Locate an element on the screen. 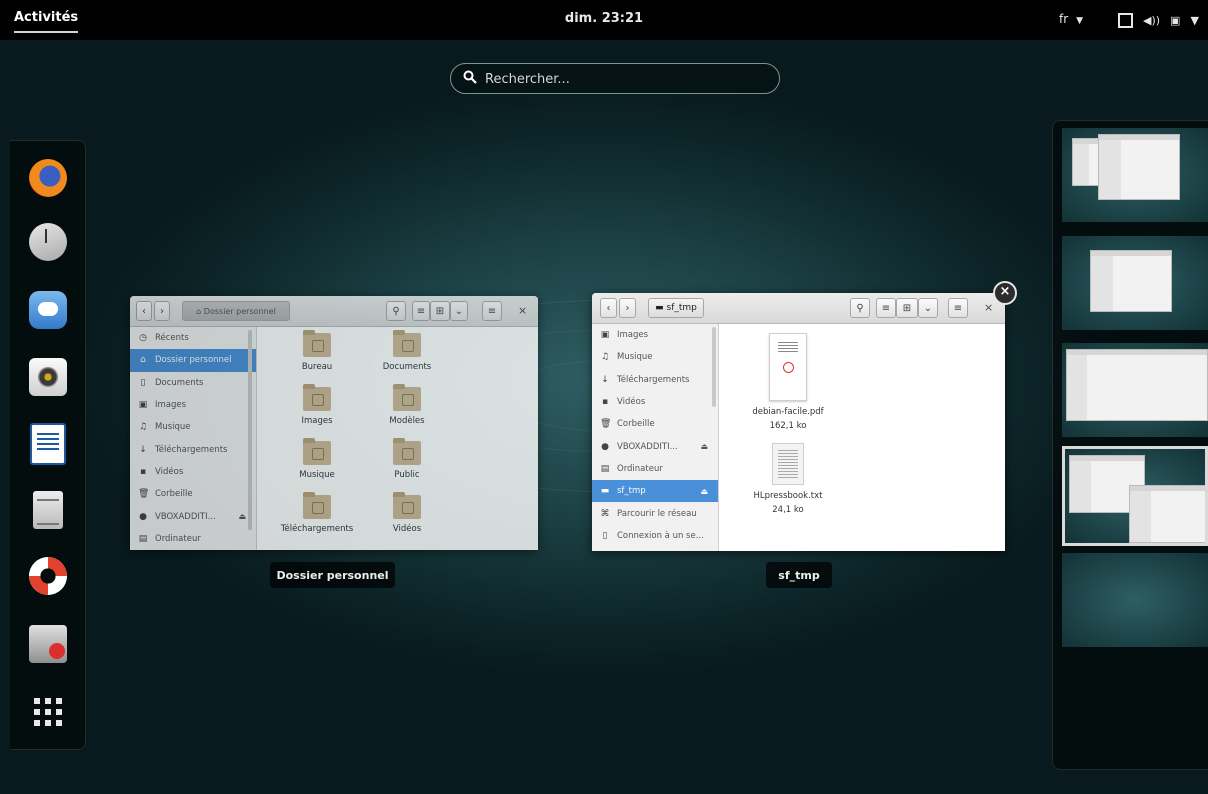  folder-item: Téléchargements is located at coordinates (317, 513).